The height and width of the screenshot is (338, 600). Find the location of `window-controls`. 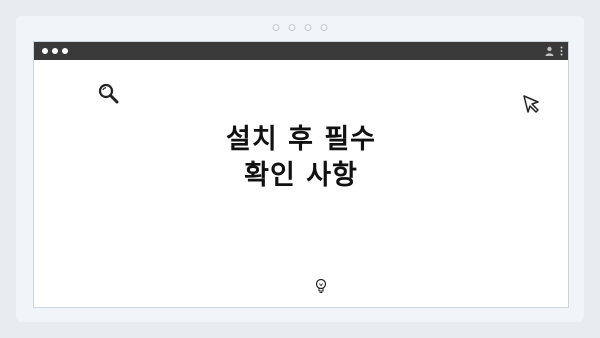

window-controls is located at coordinates (55, 51).